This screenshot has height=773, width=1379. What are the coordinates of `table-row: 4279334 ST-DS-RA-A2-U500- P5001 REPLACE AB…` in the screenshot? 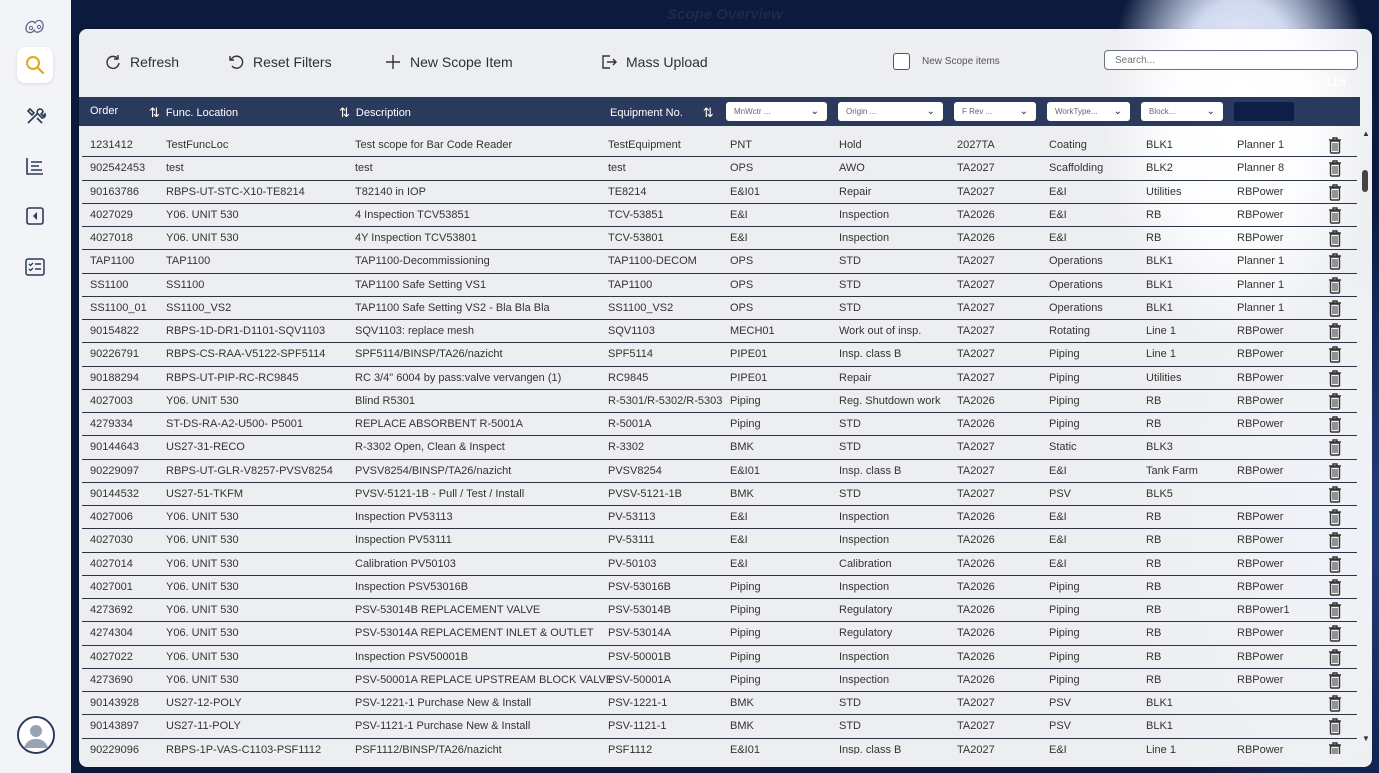 It's located at (719, 425).